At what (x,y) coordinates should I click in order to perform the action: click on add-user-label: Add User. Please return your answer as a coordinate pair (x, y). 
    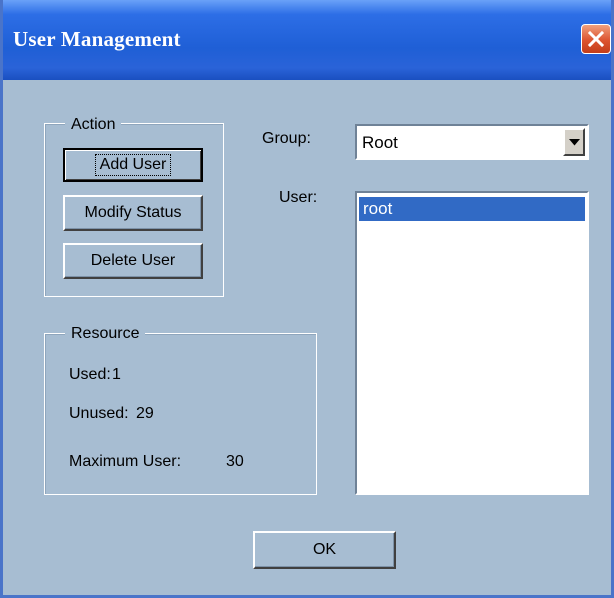
    Looking at the image, I should click on (133, 165).